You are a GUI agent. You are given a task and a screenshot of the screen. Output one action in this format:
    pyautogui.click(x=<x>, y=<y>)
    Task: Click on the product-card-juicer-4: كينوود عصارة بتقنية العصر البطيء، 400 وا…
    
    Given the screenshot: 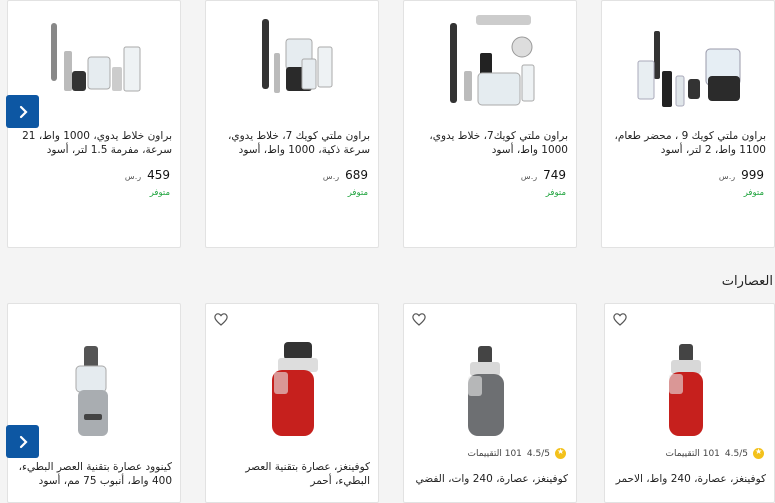 What is the action you would take?
    pyautogui.click(x=94, y=403)
    